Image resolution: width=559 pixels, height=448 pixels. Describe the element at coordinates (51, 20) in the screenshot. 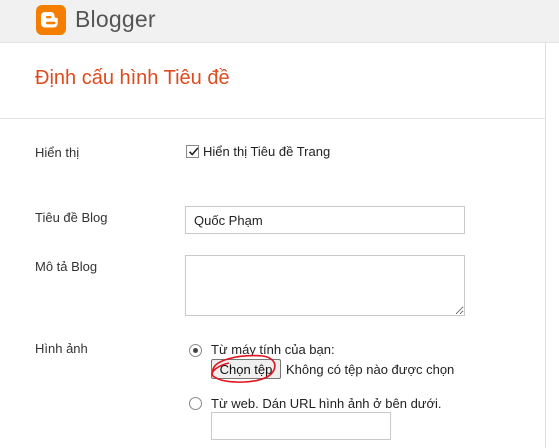

I see `blogger-logo-icon` at that location.